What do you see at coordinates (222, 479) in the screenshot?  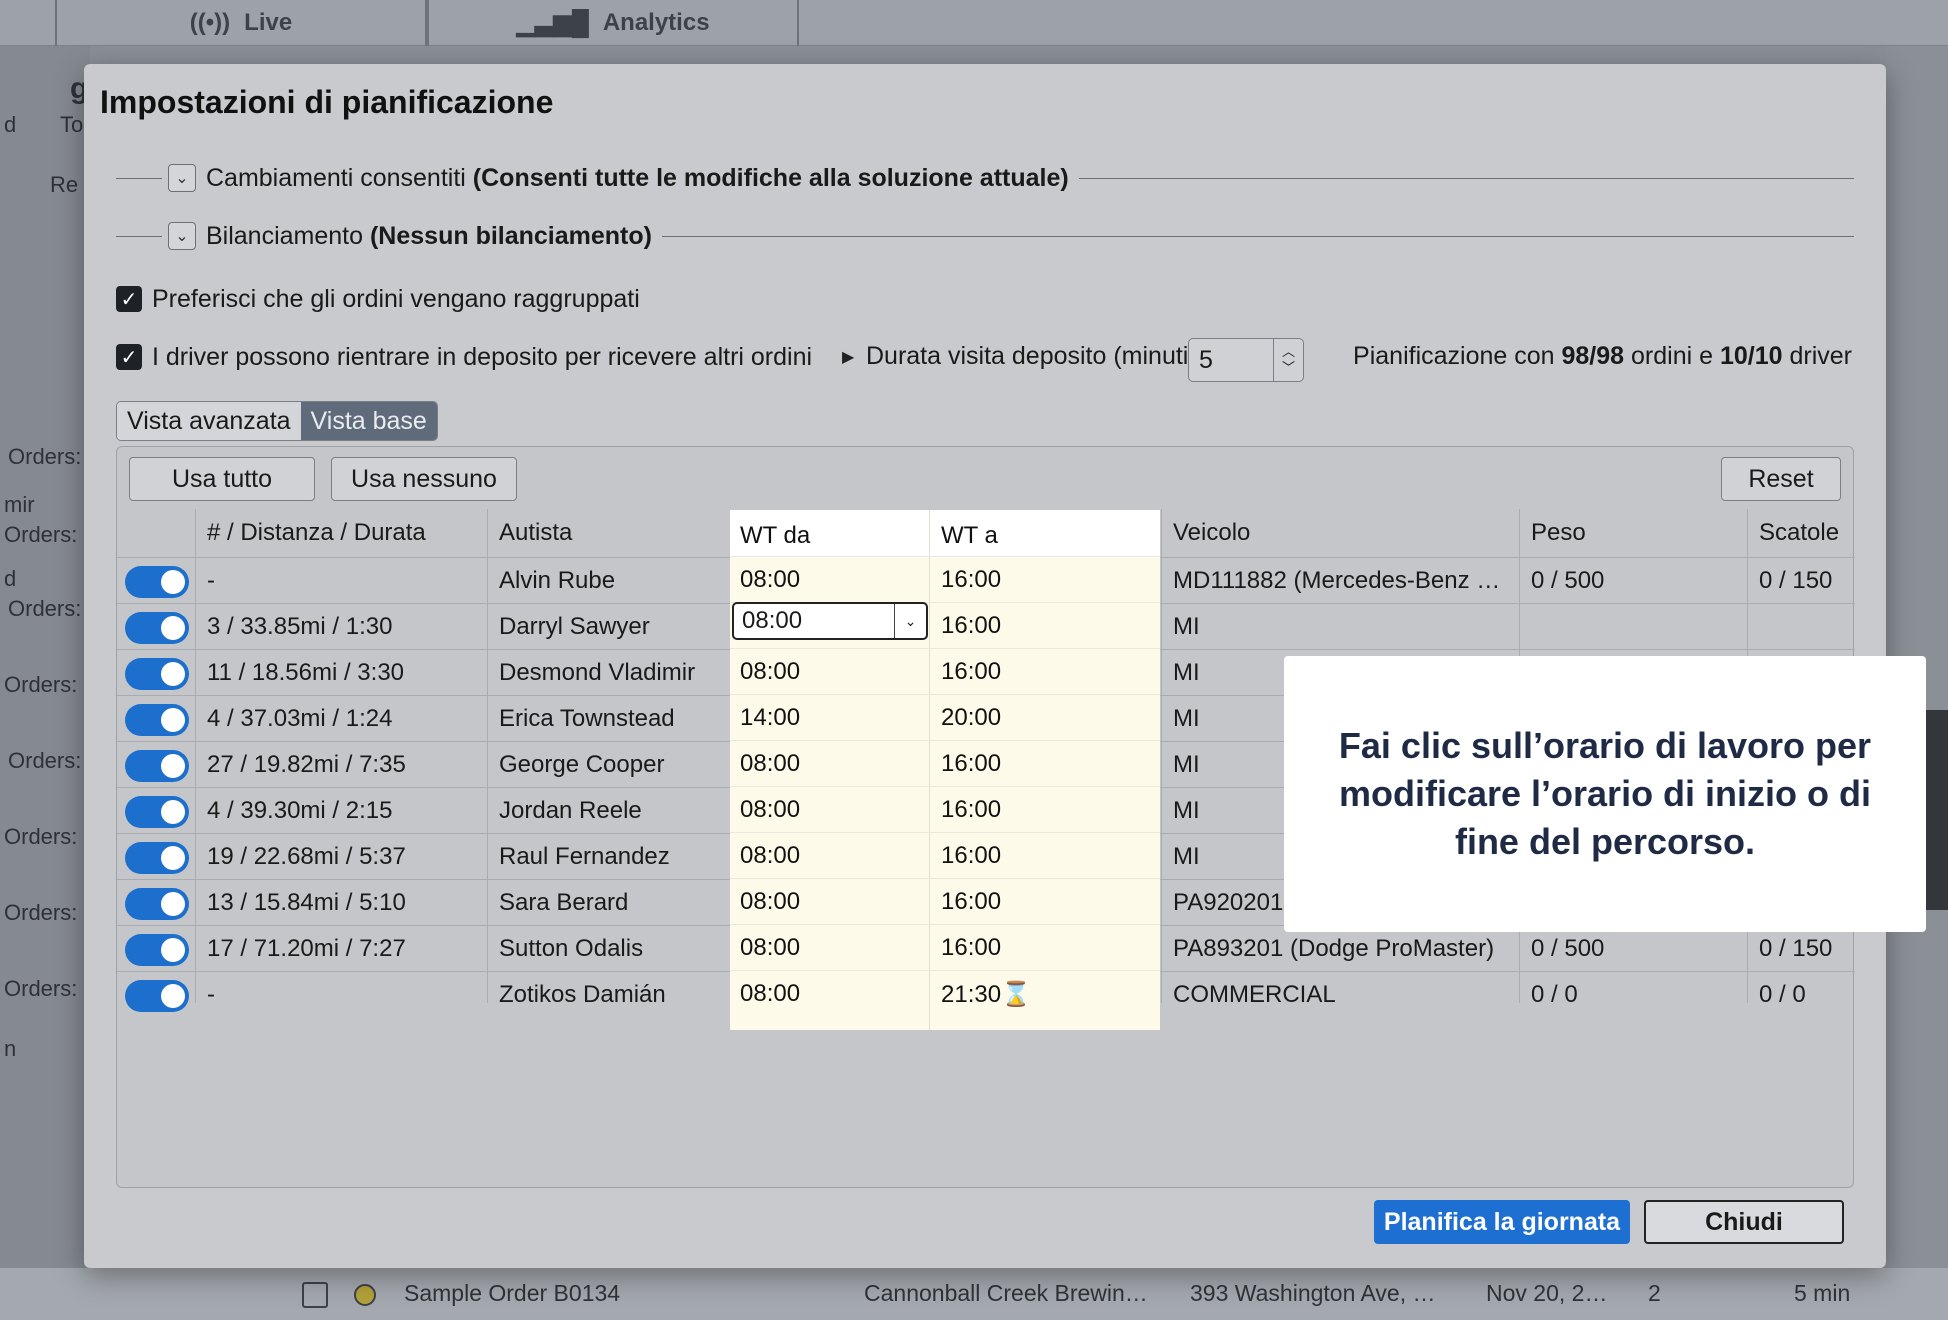 I see `use-all-button: Usa tutto` at bounding box center [222, 479].